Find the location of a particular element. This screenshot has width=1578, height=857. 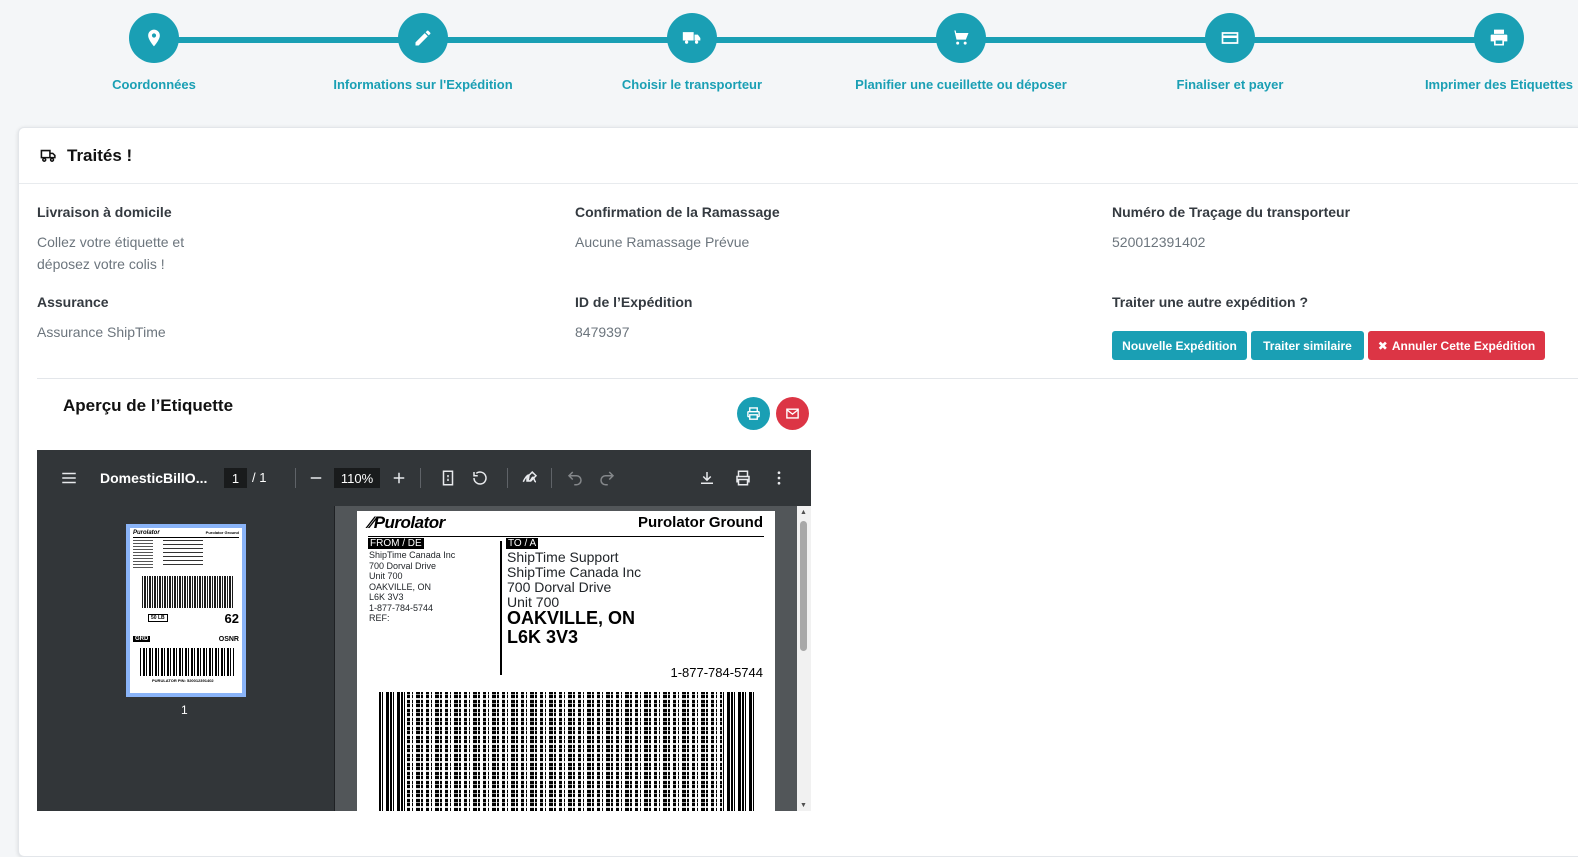

thumb-weight: 50 LB is located at coordinates (158, 618).